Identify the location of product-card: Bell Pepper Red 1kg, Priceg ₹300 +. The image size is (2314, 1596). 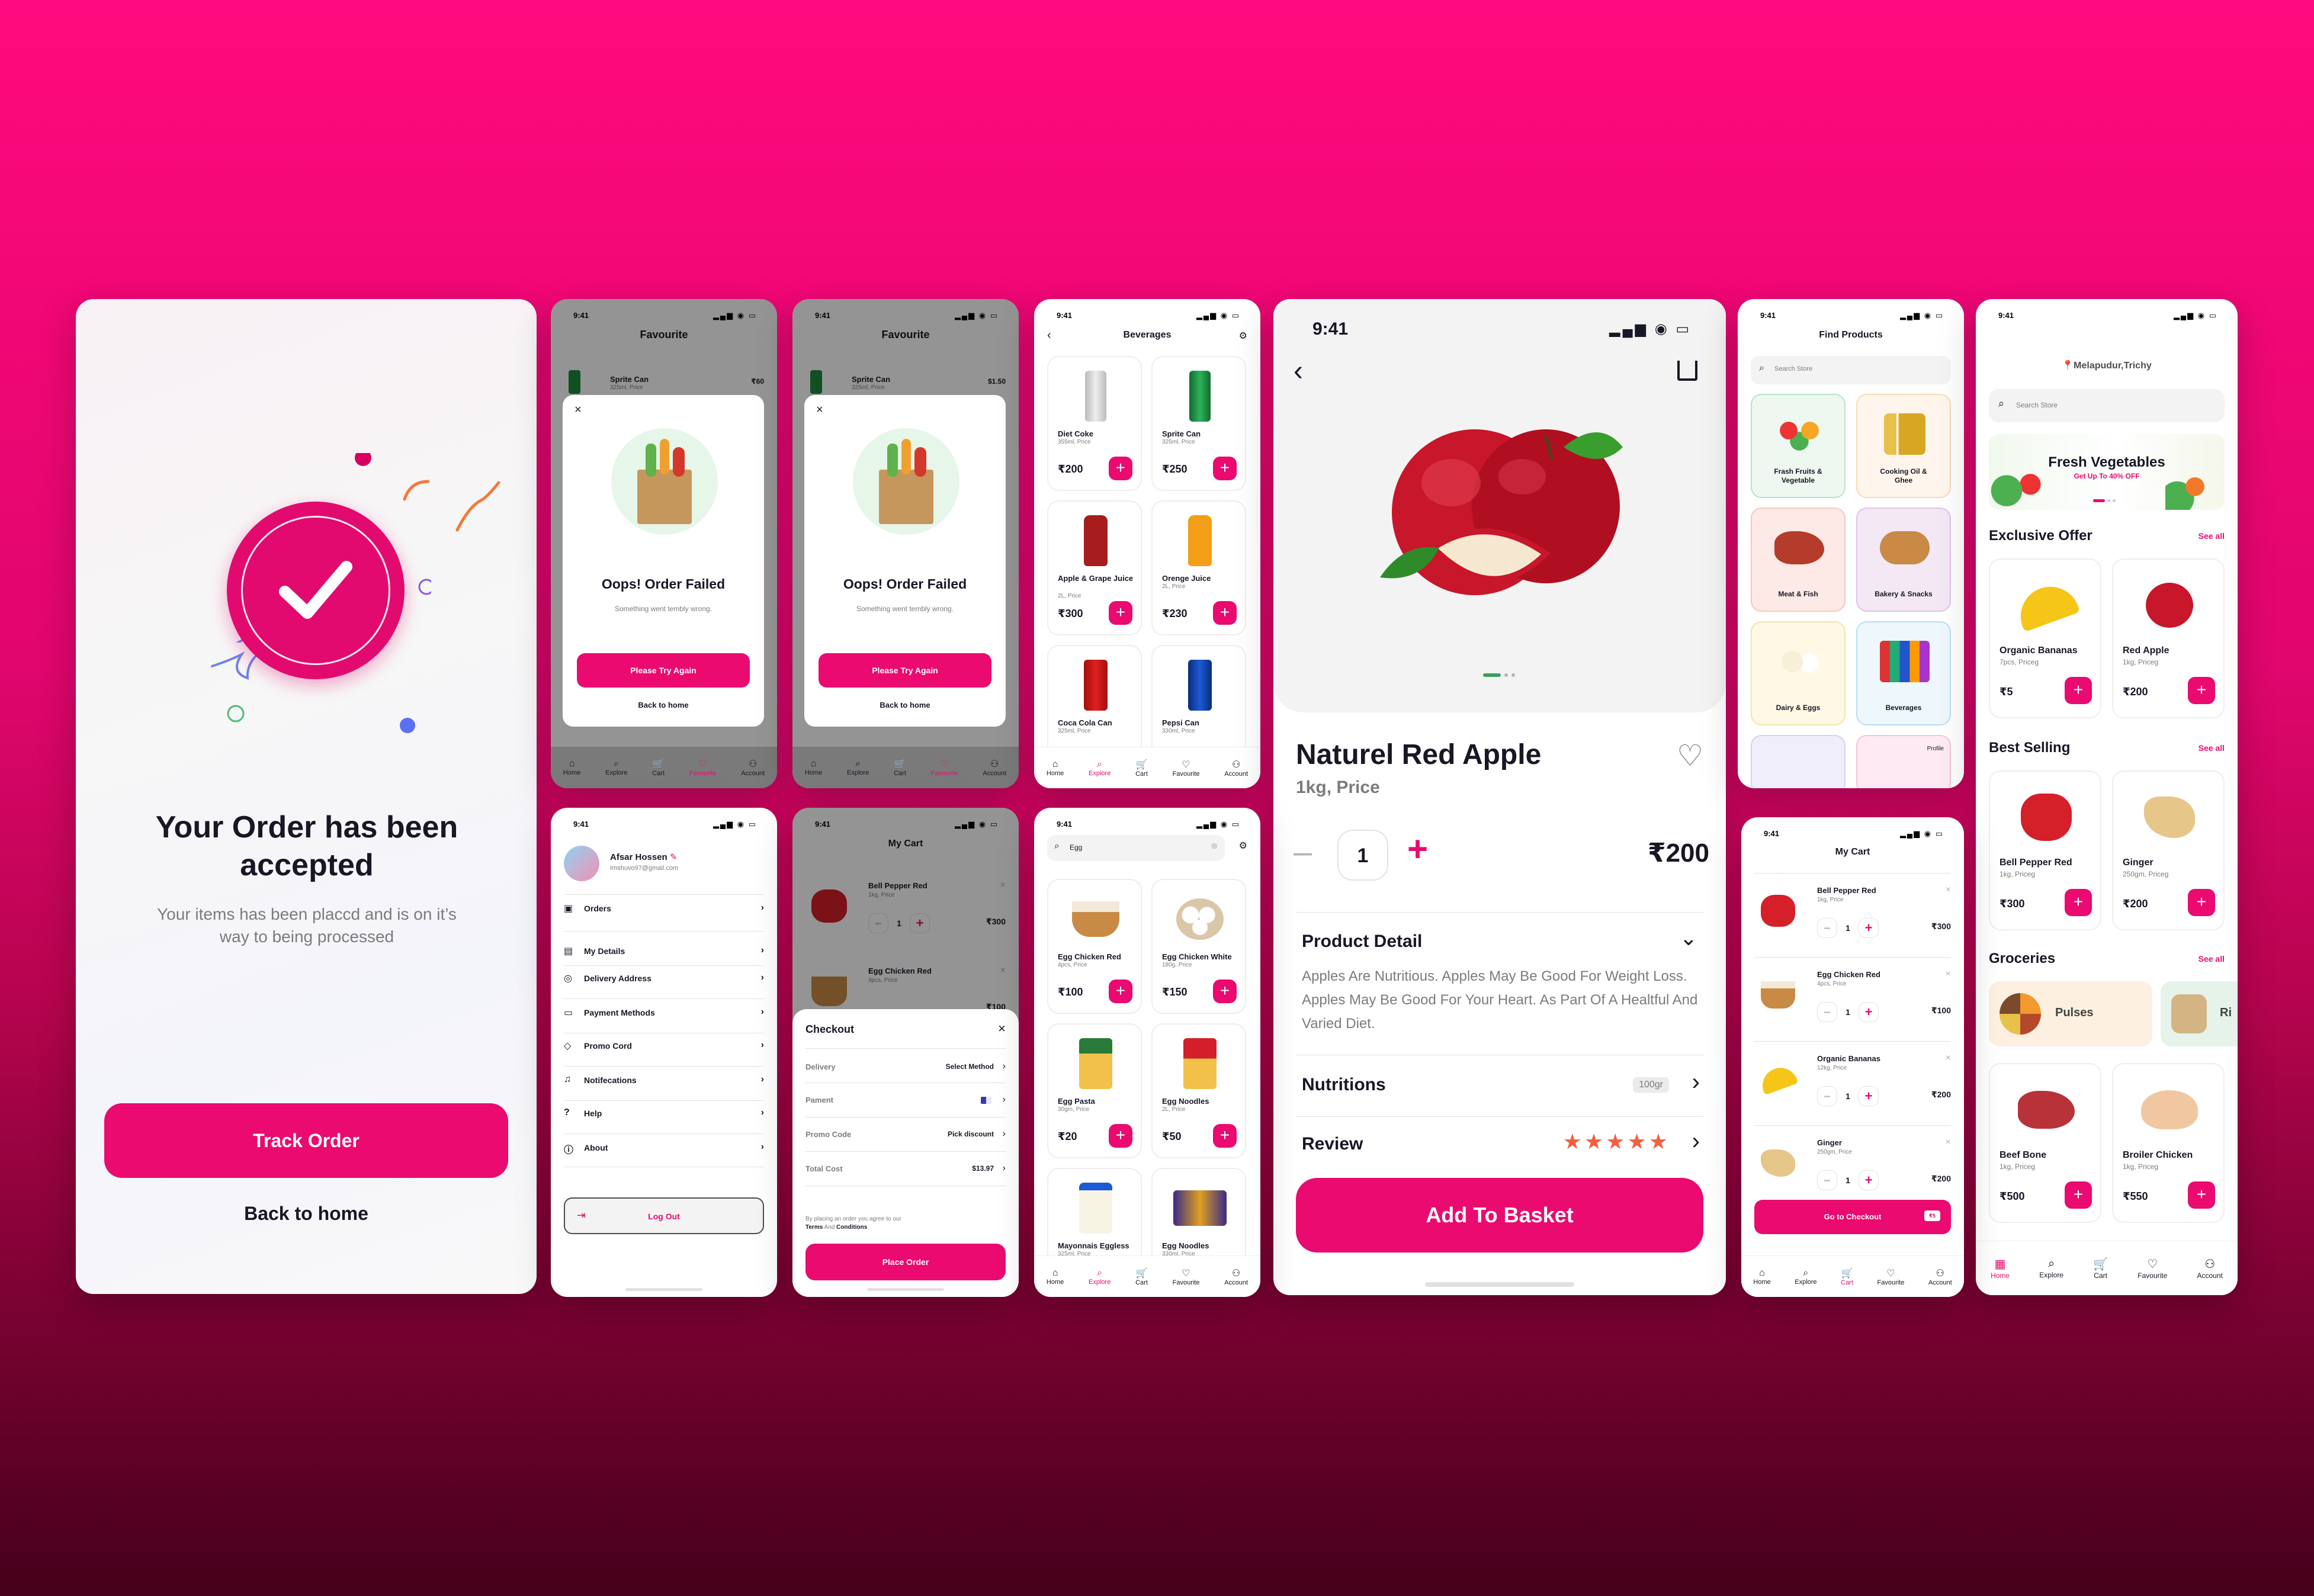
(2045, 850).